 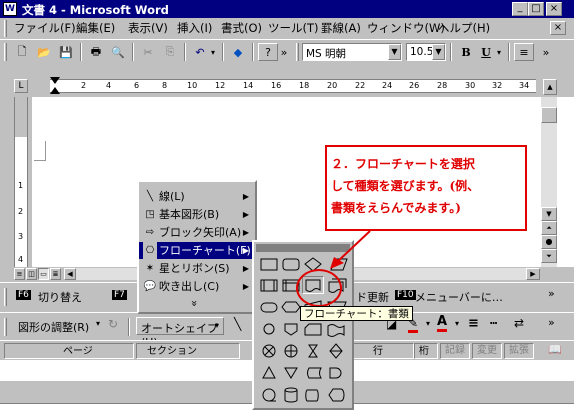 What do you see at coordinates (200, 52) in the screenshot?
I see `undo-icon: ↶` at bounding box center [200, 52].